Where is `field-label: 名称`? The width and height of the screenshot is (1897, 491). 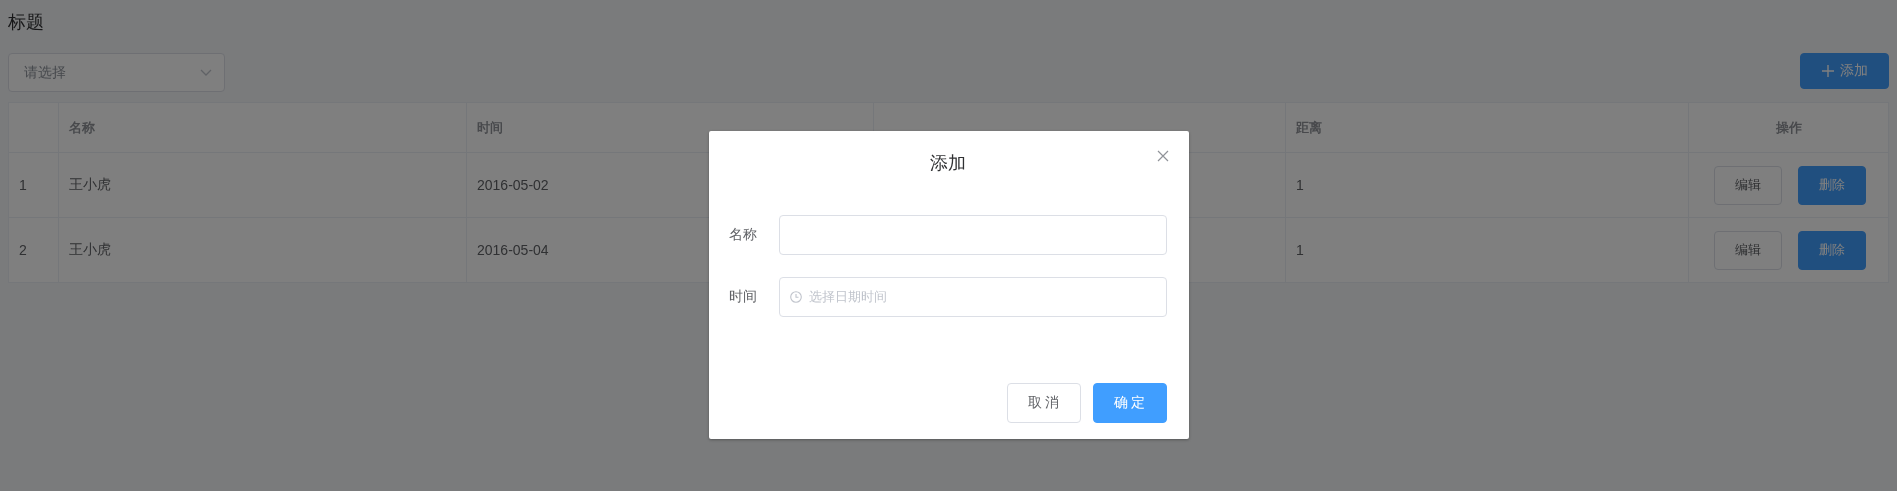
field-label: 名称 is located at coordinates (743, 235).